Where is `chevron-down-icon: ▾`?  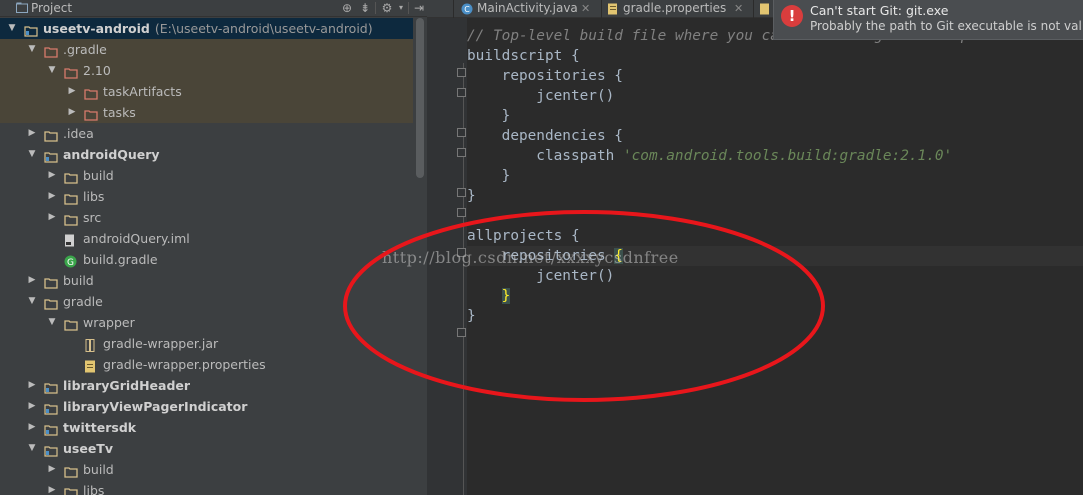
chevron-down-icon: ▾ is located at coordinates (401, 8).